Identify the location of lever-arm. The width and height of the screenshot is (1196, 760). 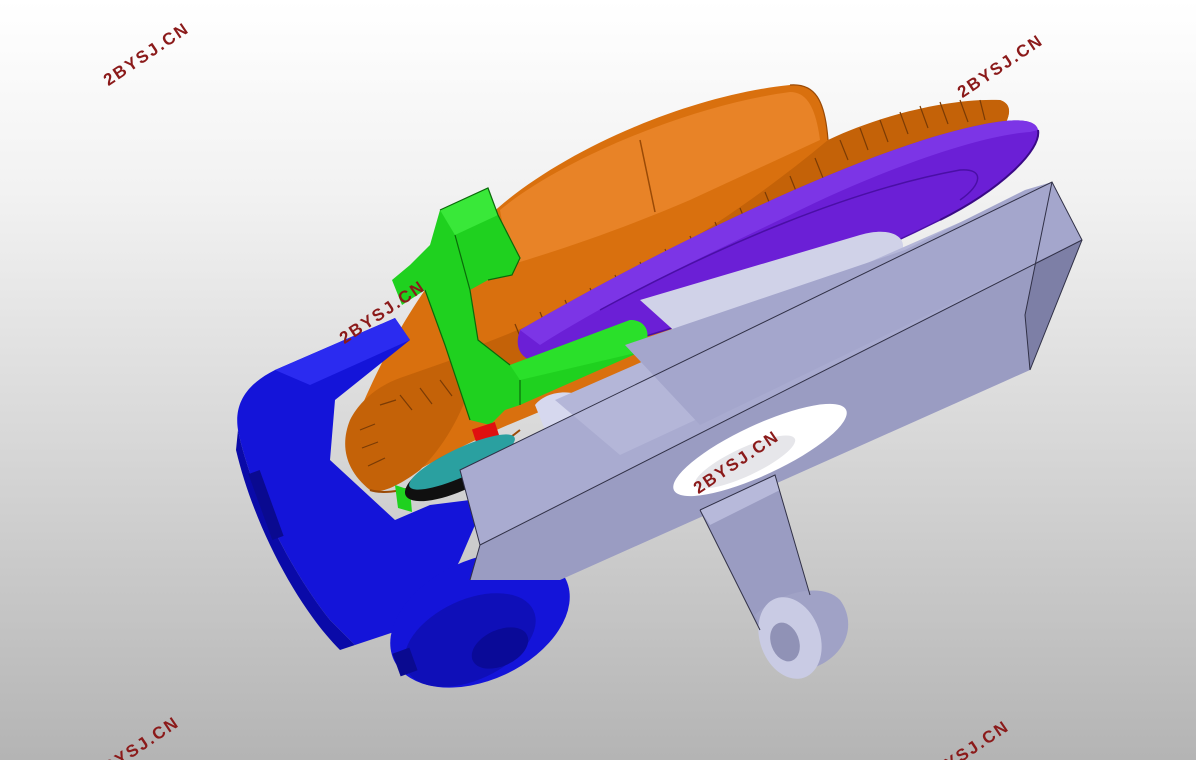
(774, 576).